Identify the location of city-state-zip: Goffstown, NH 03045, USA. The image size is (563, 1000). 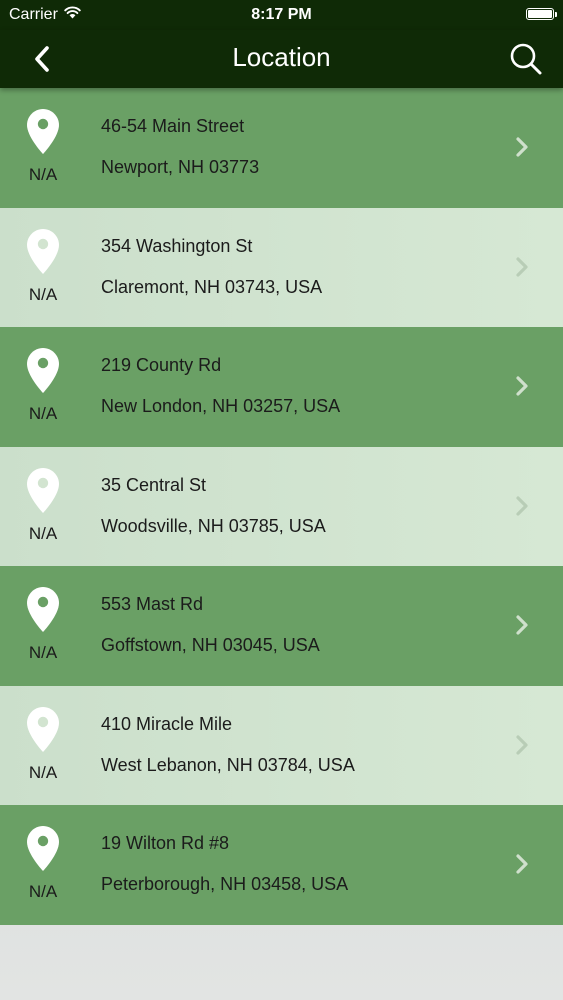
(210, 645).